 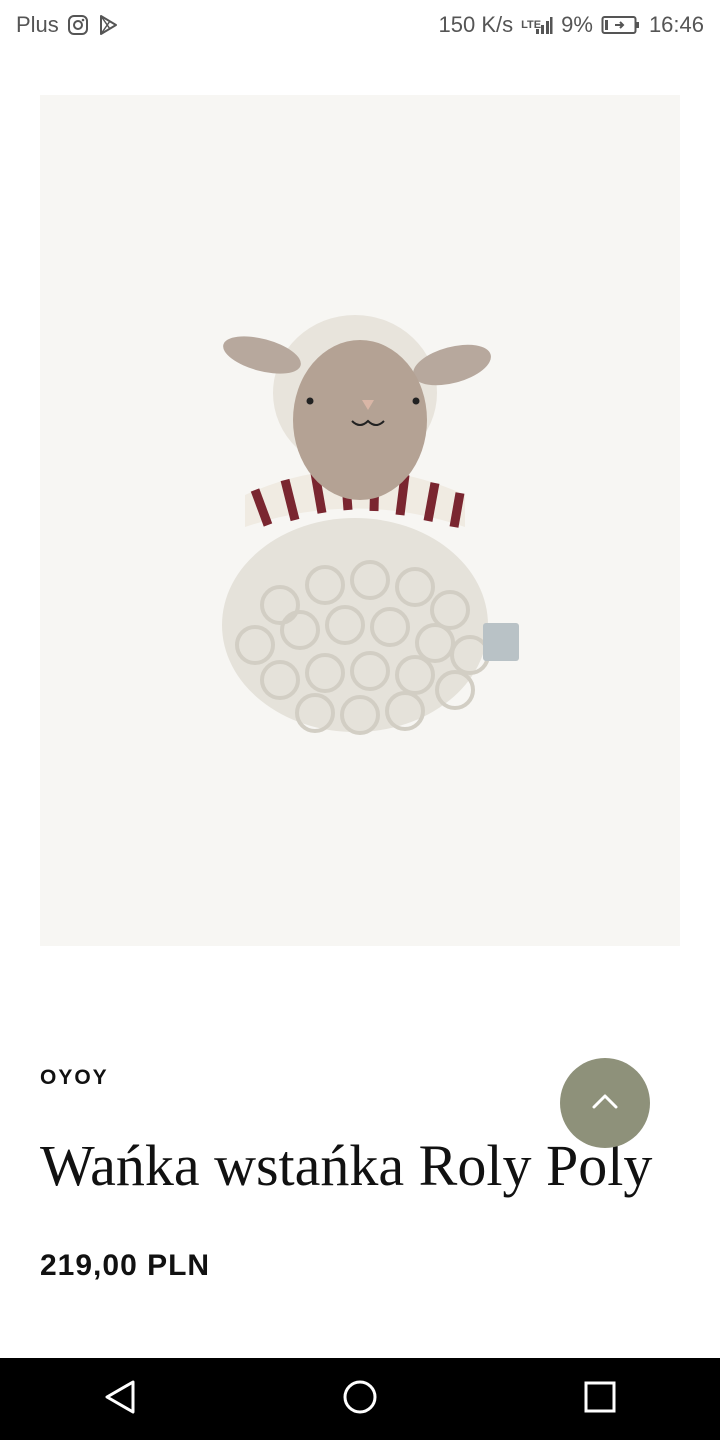 I want to click on back-icon, so click(x=120, y=1399).